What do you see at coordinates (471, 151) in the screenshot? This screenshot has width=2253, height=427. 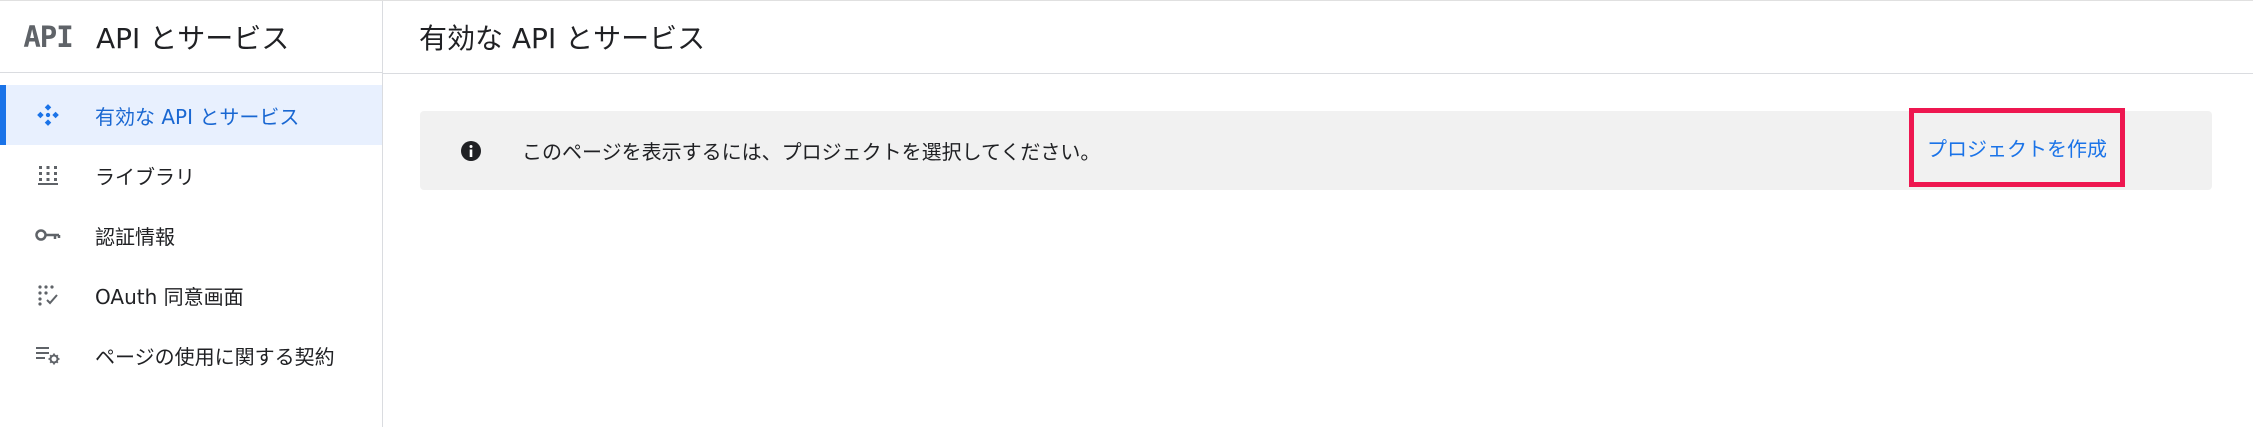 I see `info-icon` at bounding box center [471, 151].